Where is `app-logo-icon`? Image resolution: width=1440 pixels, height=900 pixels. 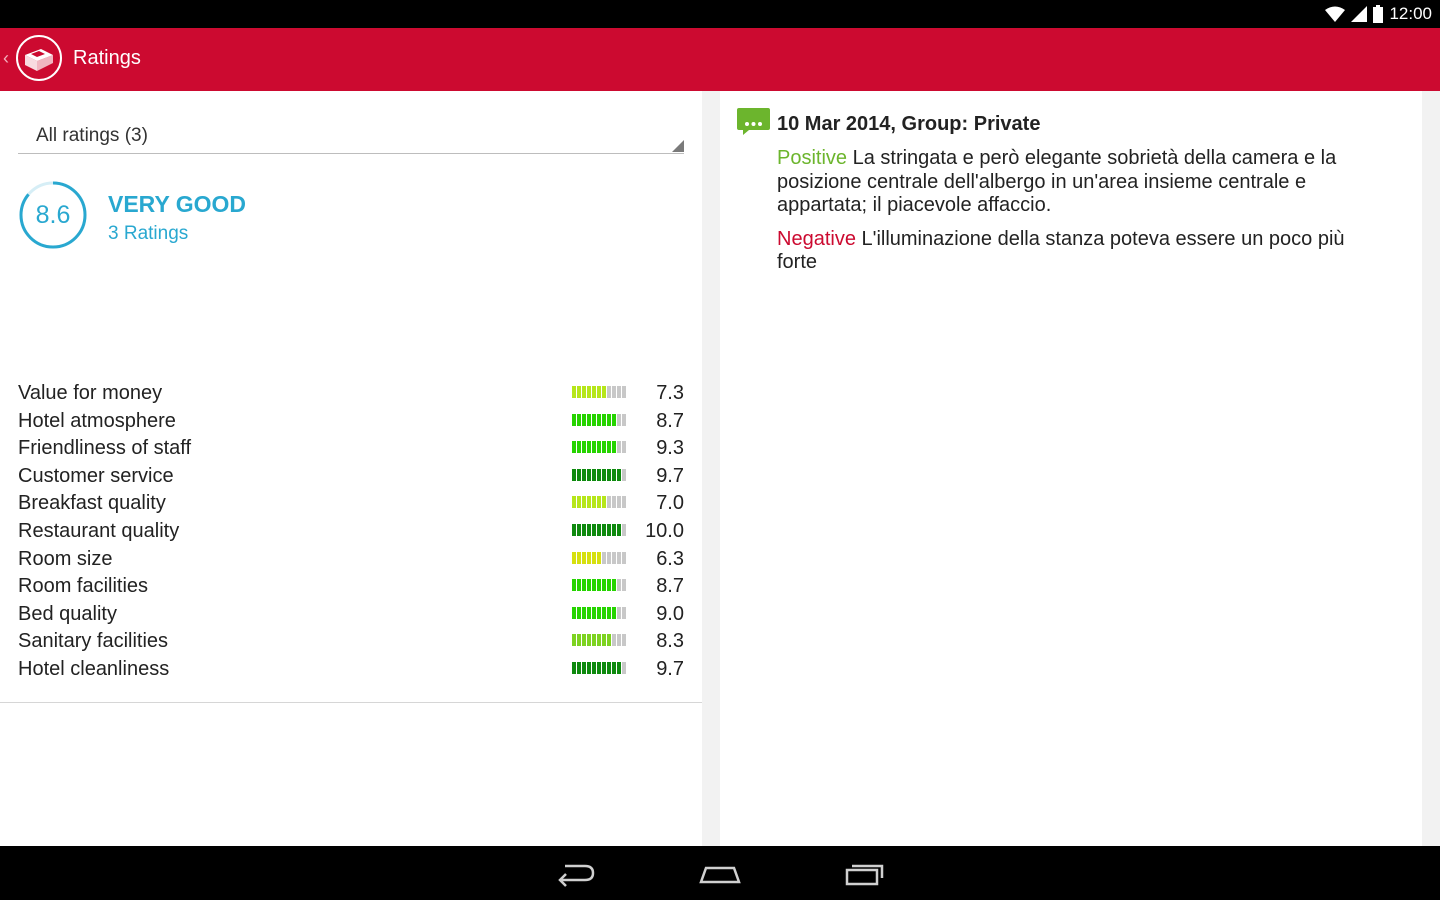 app-logo-icon is located at coordinates (39, 58).